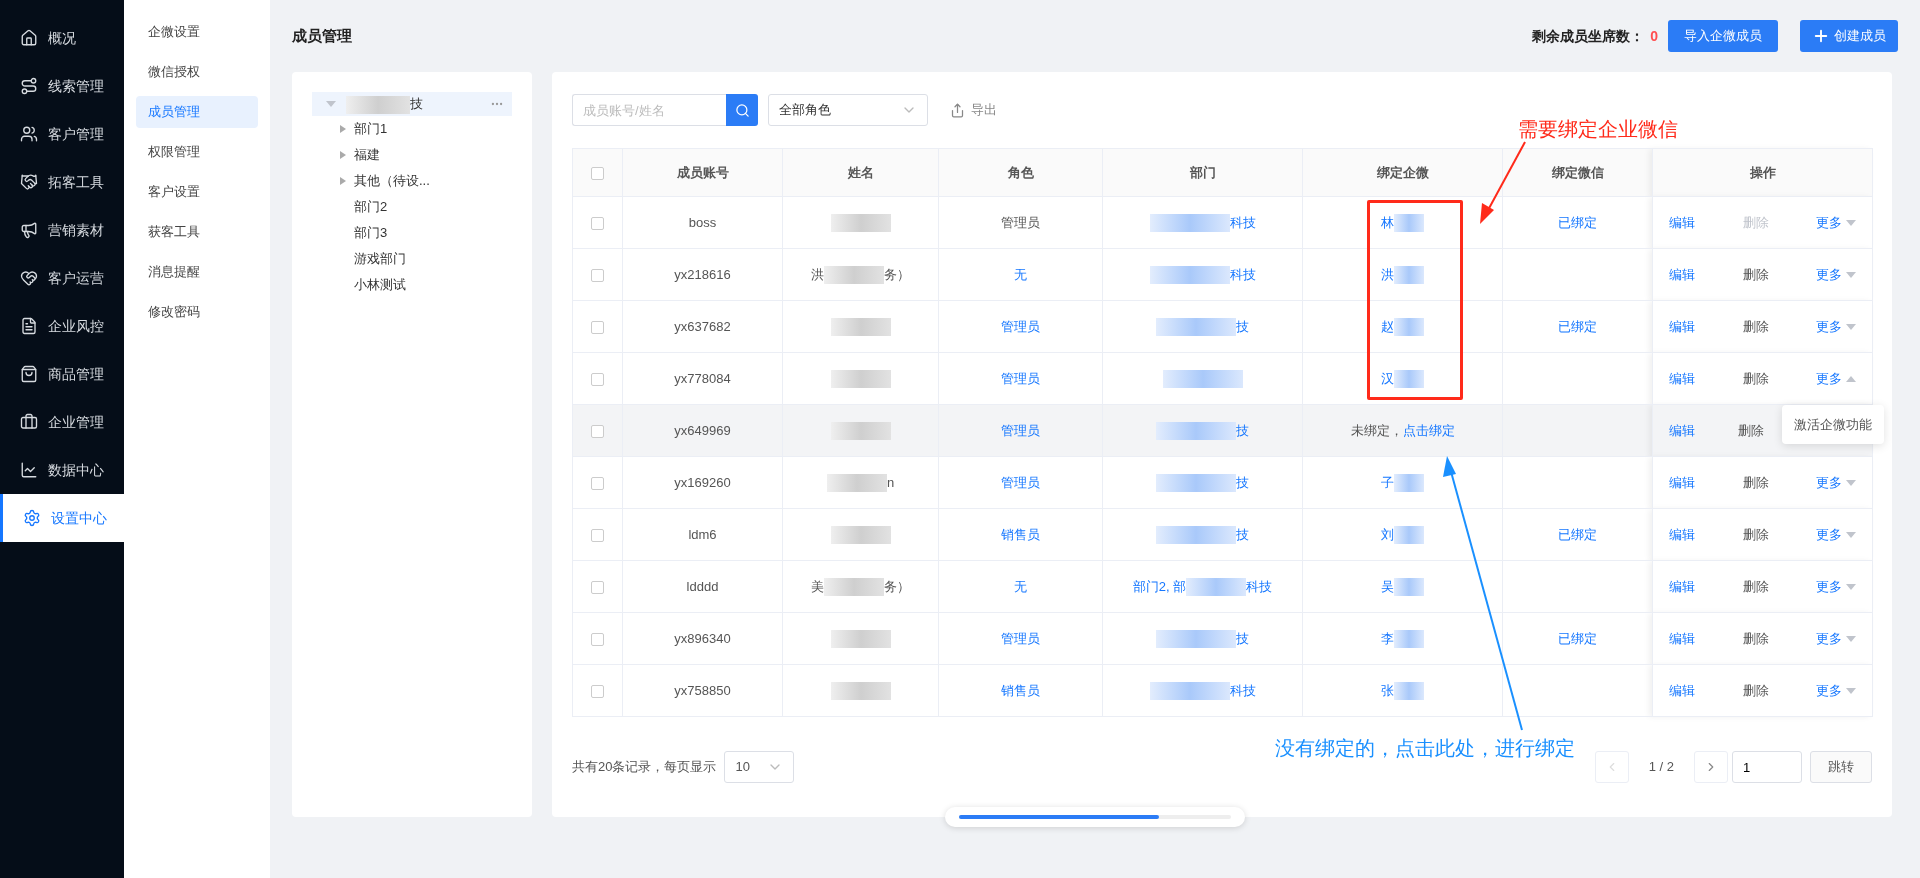 This screenshot has height=878, width=1920. Describe the element at coordinates (197, 272) in the screenshot. I see `submenu-item: 消息提醒` at that location.